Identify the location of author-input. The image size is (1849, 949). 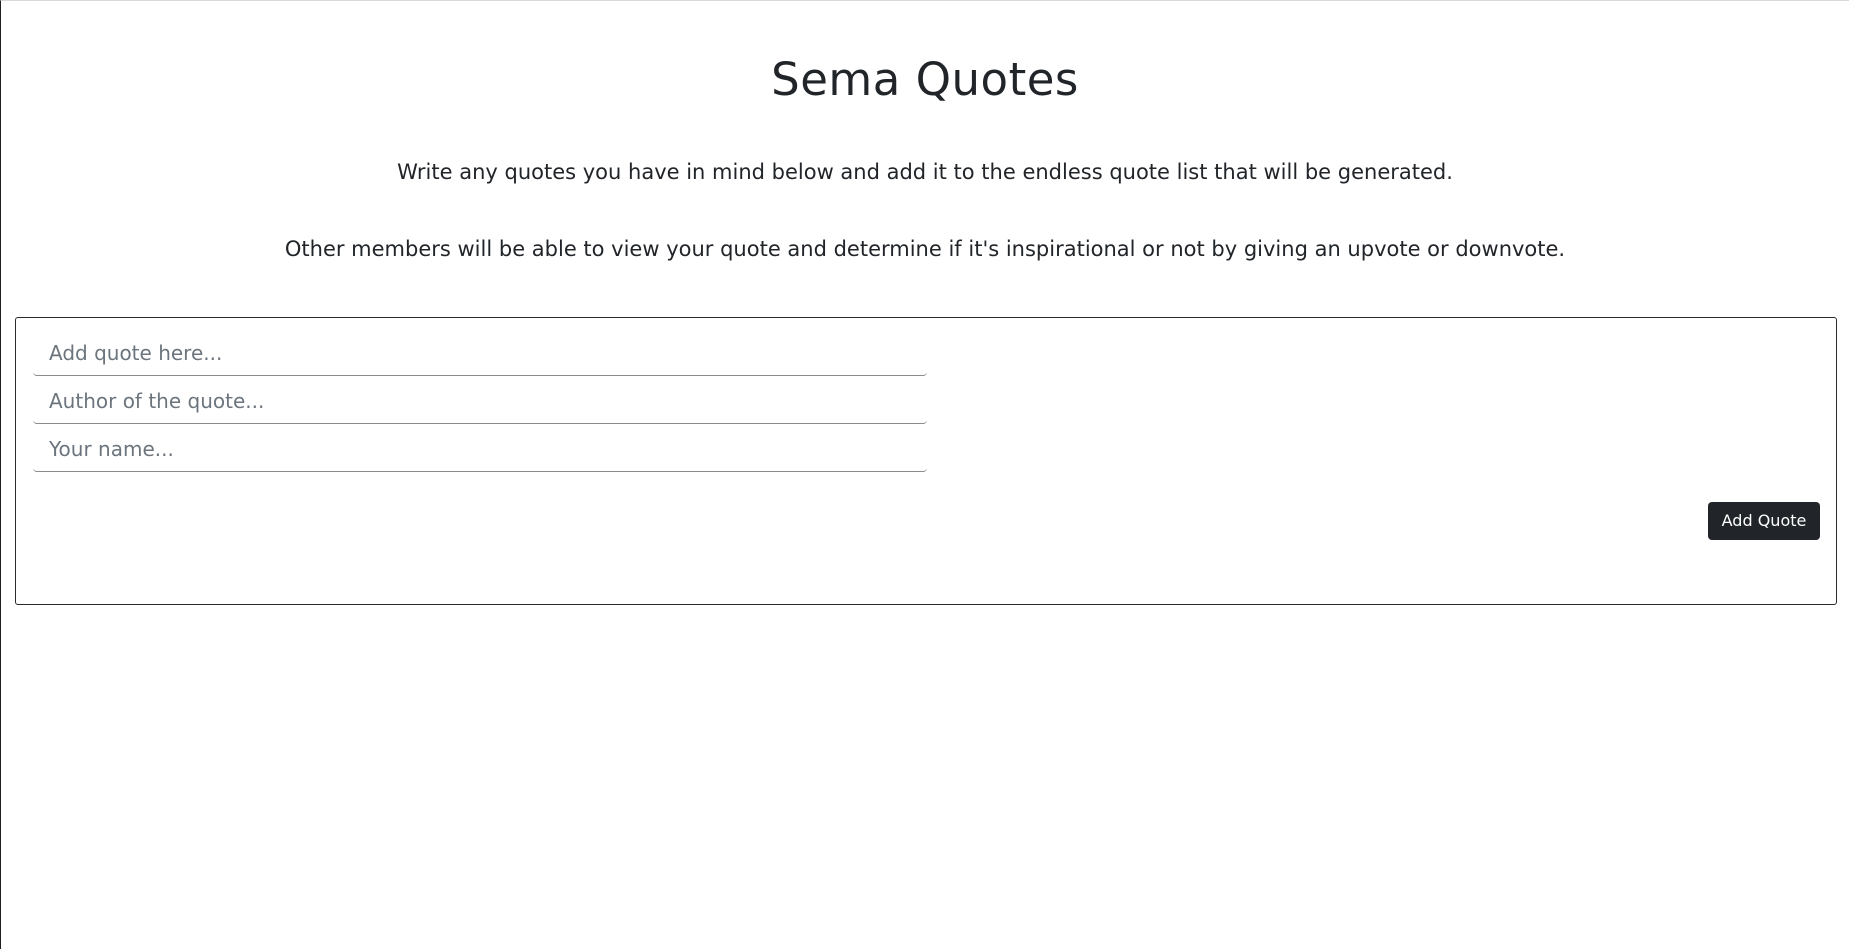
(480, 401).